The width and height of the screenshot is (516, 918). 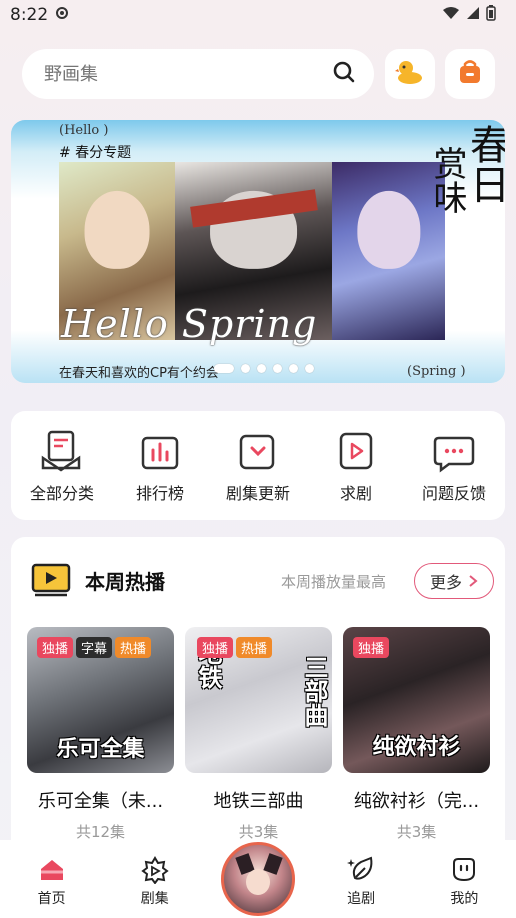 What do you see at coordinates (62, 15) in the screenshot?
I see `settings-icon` at bounding box center [62, 15].